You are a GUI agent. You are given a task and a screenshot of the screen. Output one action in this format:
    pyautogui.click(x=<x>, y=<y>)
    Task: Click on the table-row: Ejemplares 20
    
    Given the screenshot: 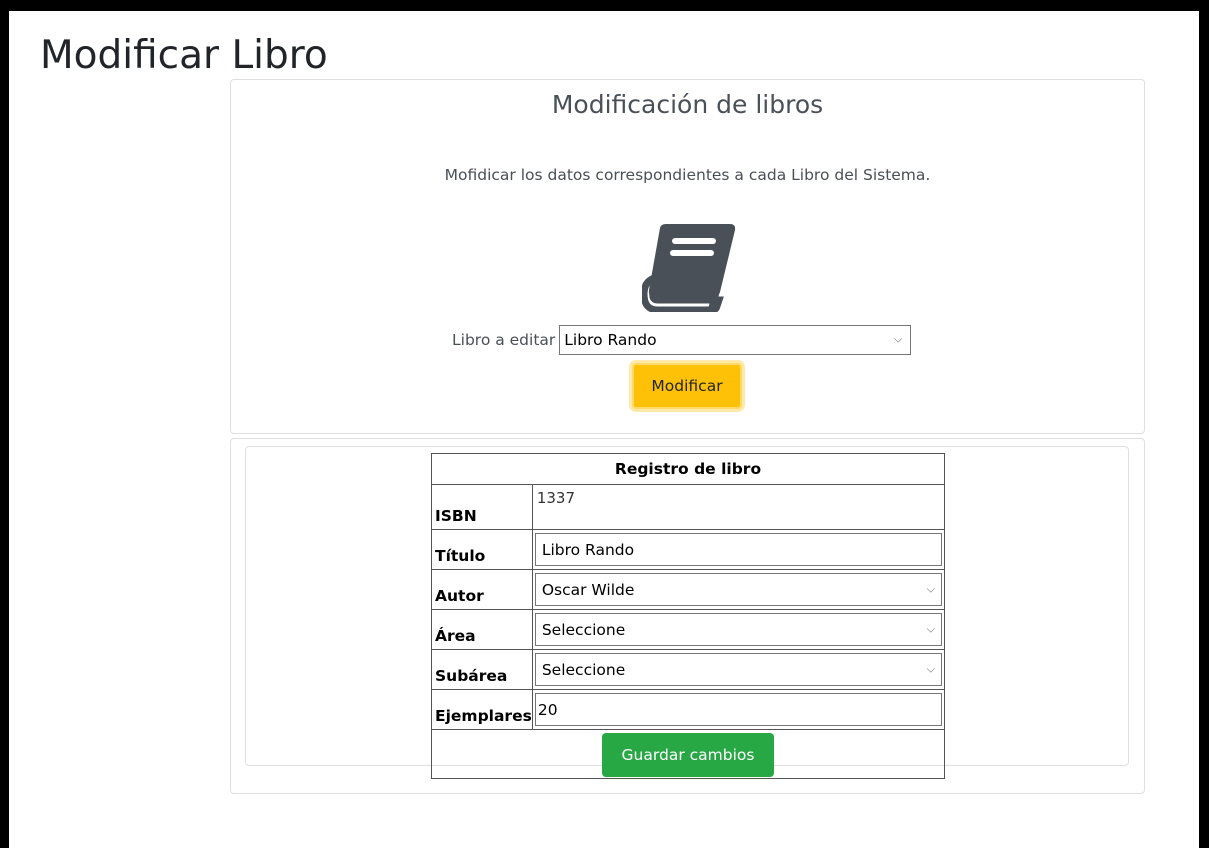 What is the action you would take?
    pyautogui.click(x=688, y=709)
    